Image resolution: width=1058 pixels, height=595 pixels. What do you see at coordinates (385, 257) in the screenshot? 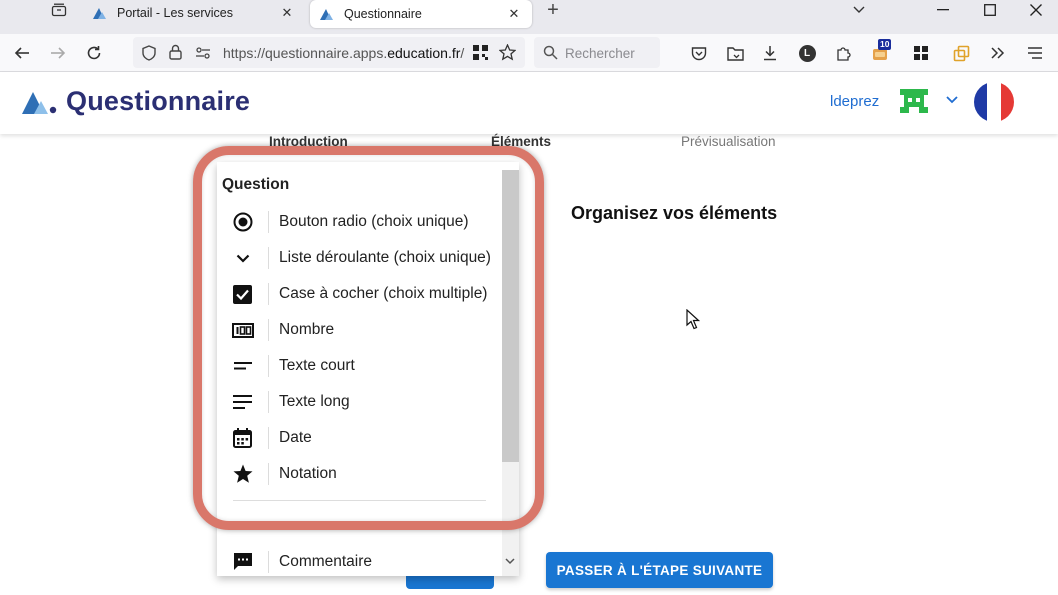
I see `menu-item-label: Liste déroulante (choix unique)` at bounding box center [385, 257].